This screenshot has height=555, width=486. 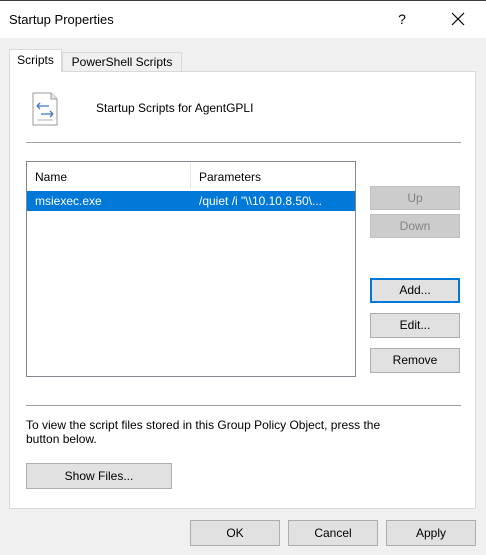 I want to click on header-text: Startup Scripts for AgentGPLI, so click(x=175, y=108).